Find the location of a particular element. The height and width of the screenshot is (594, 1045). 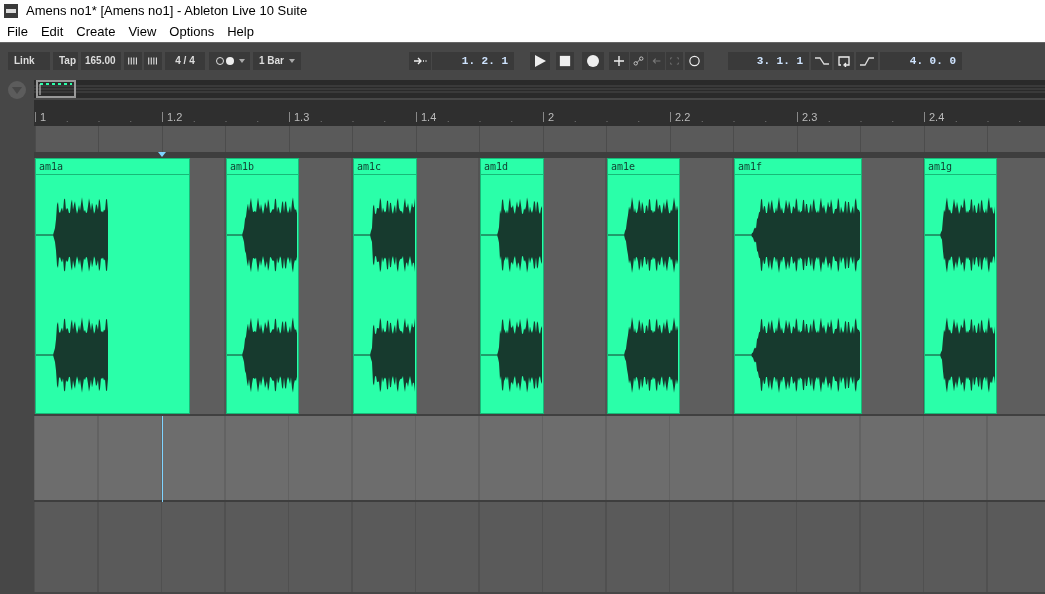

stop-button is located at coordinates (565, 61).